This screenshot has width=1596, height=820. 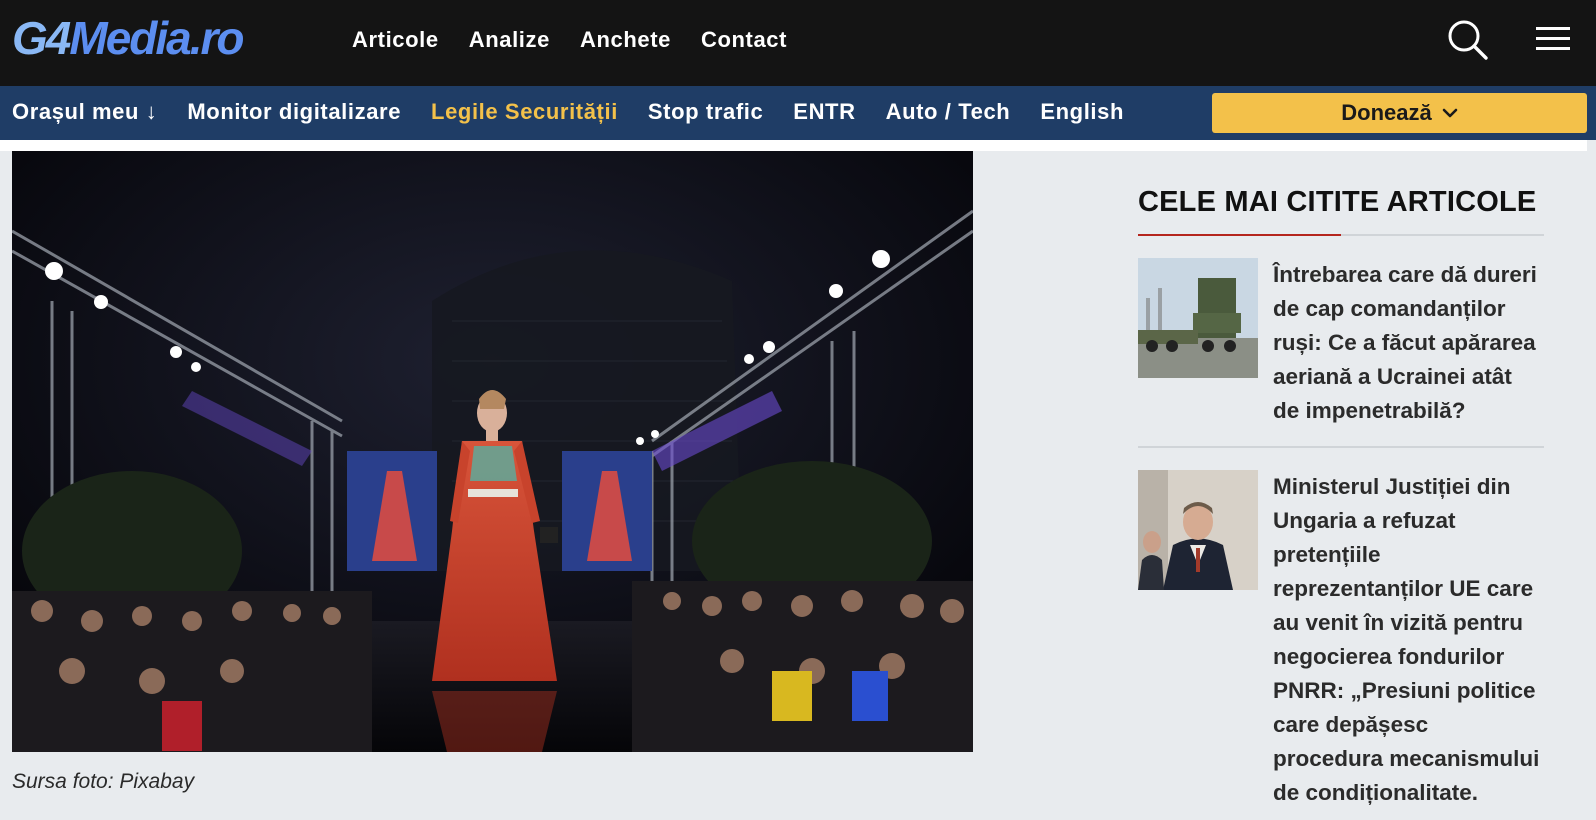 I want to click on subnav-stop-trafic: Stop trafic, so click(x=705, y=112).